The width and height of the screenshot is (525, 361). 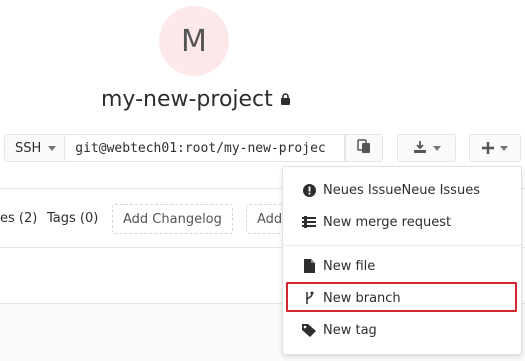 I want to click on download-icon, so click(x=420, y=148).